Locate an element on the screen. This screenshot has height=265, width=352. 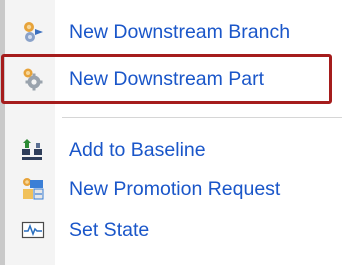
menu-item-label: New Downstream Part is located at coordinates (167, 78).